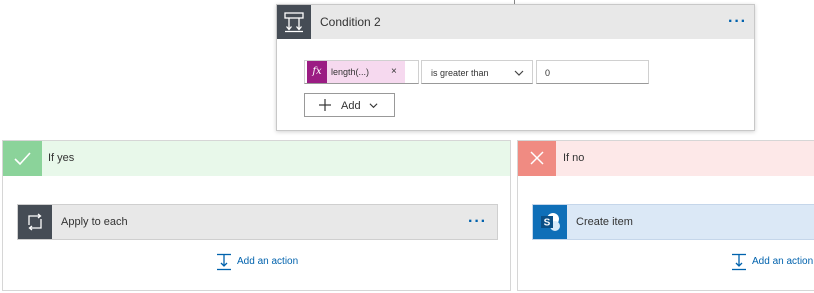 This screenshot has width=814, height=293. I want to click on condition-title: Condition 2, so click(350, 22).